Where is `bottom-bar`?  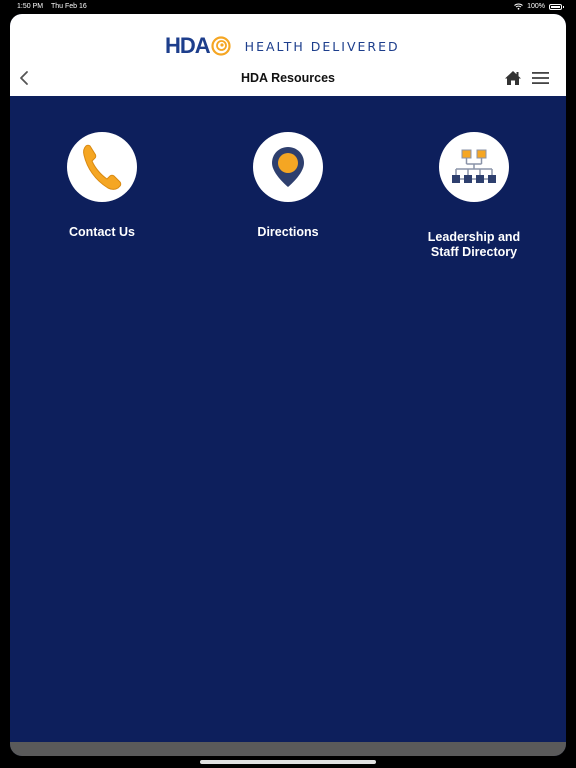 bottom-bar is located at coordinates (288, 749).